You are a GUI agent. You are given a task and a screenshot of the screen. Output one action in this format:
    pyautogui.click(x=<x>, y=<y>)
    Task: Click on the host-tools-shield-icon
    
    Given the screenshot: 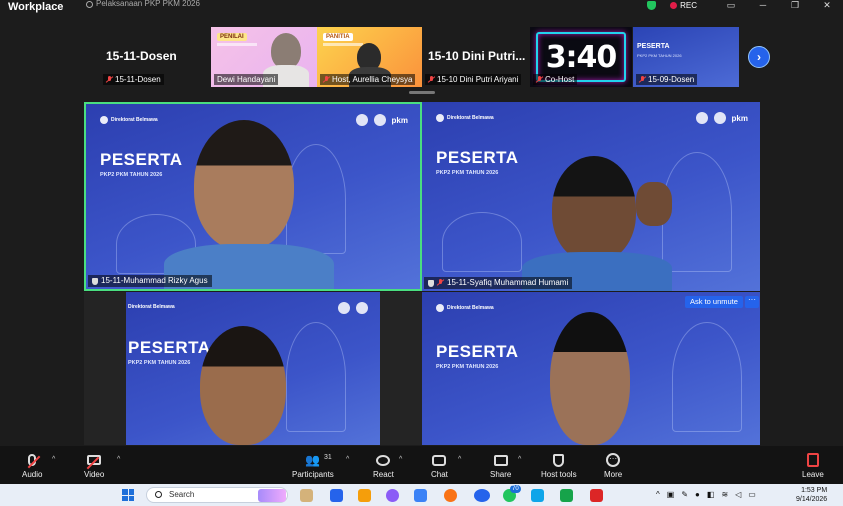 What is the action you would take?
    pyautogui.click(x=559, y=460)
    